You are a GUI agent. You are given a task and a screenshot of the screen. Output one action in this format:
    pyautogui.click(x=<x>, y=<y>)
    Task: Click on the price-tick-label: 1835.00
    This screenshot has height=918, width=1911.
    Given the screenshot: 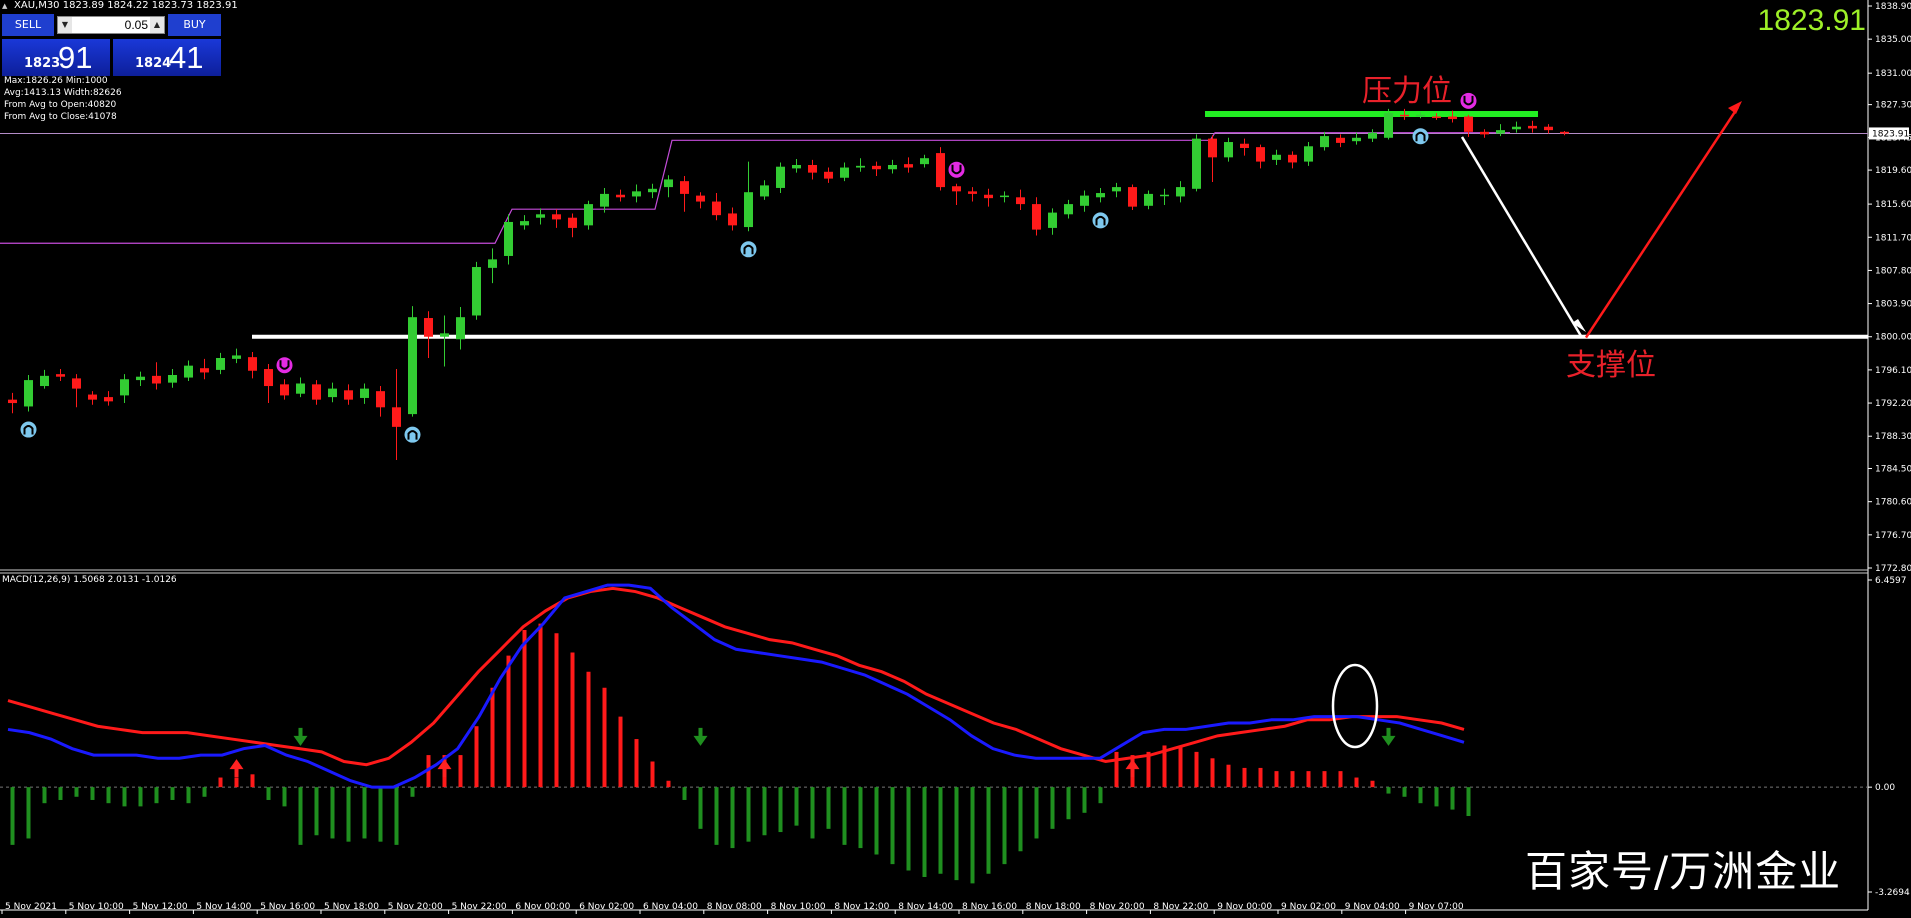 What is the action you would take?
    pyautogui.click(x=1893, y=40)
    